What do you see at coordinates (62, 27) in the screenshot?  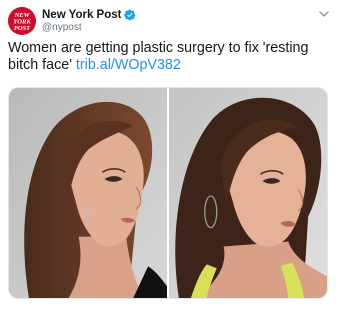 I see `author-handle: @nypost` at bounding box center [62, 27].